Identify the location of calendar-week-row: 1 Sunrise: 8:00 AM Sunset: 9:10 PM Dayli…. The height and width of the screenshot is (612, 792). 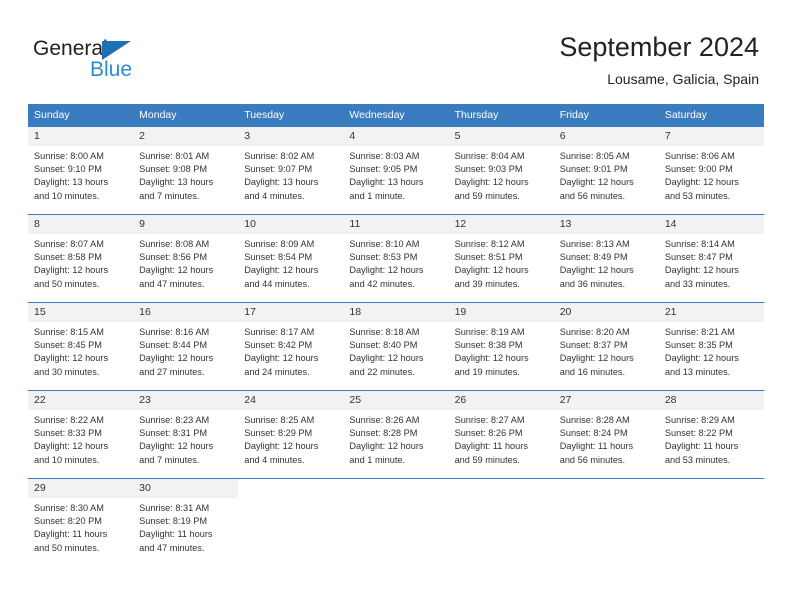
(396, 170).